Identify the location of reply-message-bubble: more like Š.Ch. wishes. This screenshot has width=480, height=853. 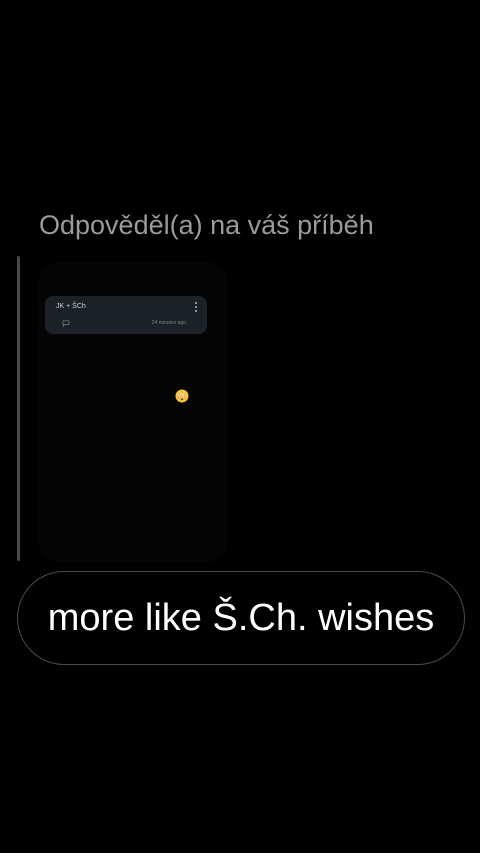
(241, 618).